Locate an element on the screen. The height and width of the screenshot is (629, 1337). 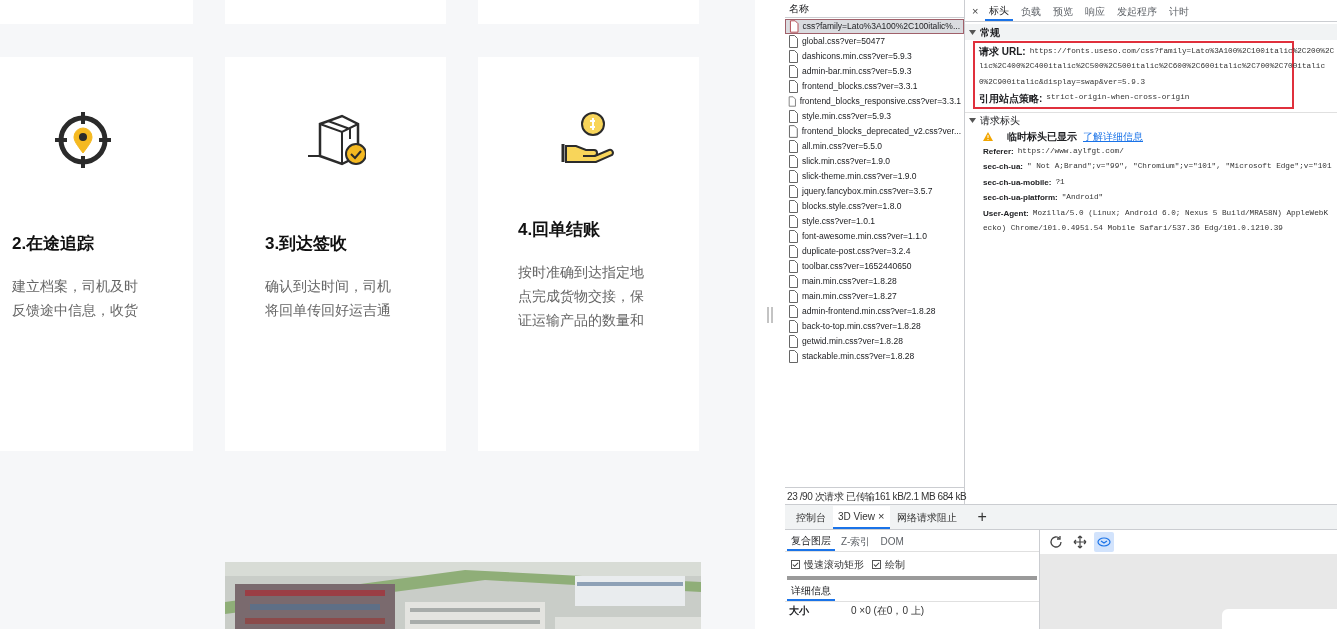
panel-tab: 计时 is located at coordinates (1179, 11).